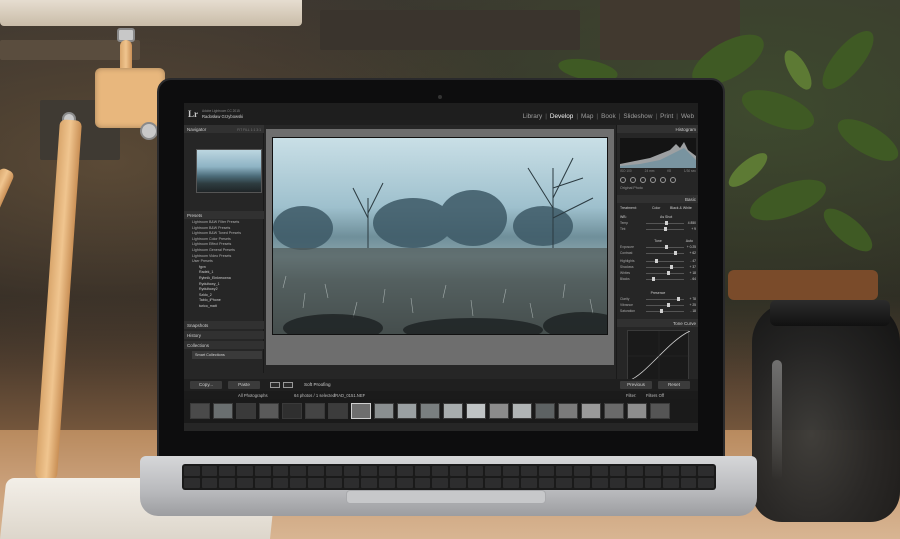 The width and height of the screenshot is (900, 539). What do you see at coordinates (655, 395) in the screenshot?
I see `filter-select: Filters Off` at bounding box center [655, 395].